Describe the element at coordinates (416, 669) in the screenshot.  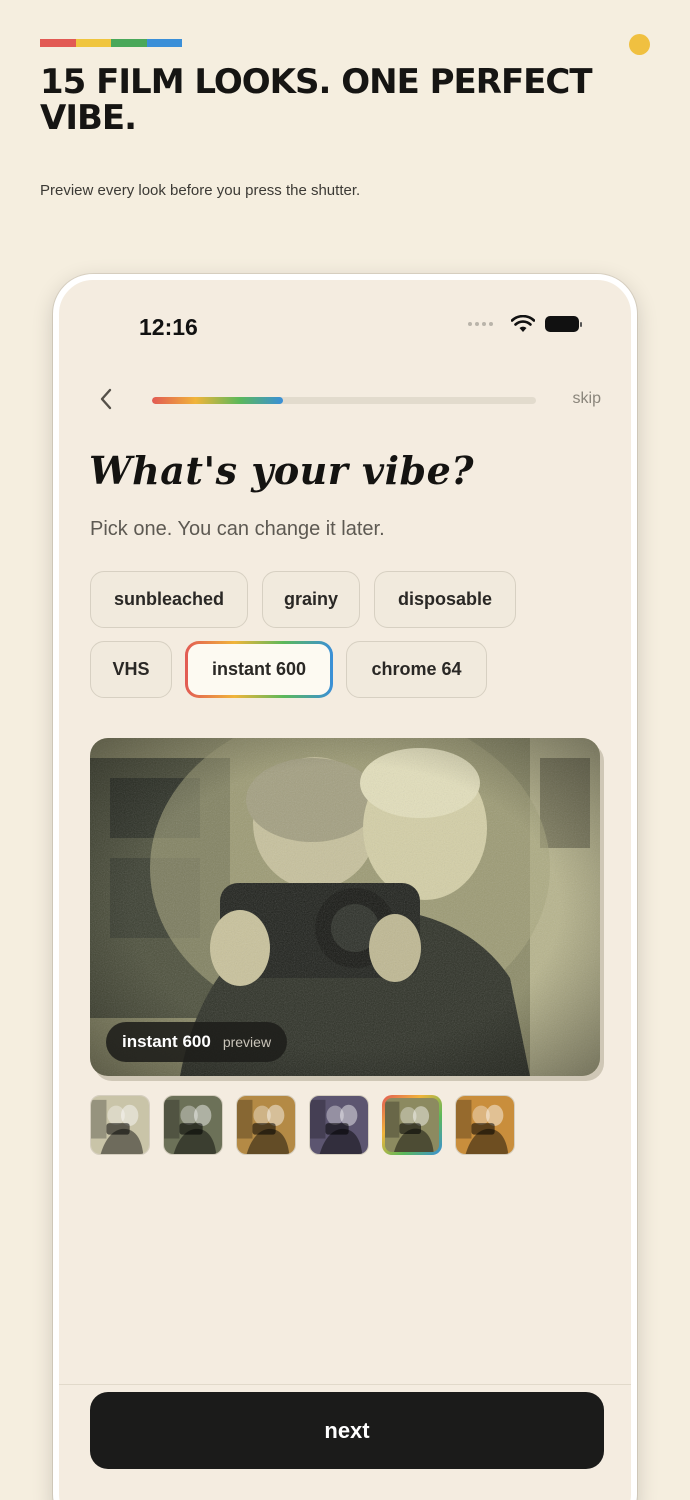
I see `filter-chip-chrome-64: chrome 64` at that location.